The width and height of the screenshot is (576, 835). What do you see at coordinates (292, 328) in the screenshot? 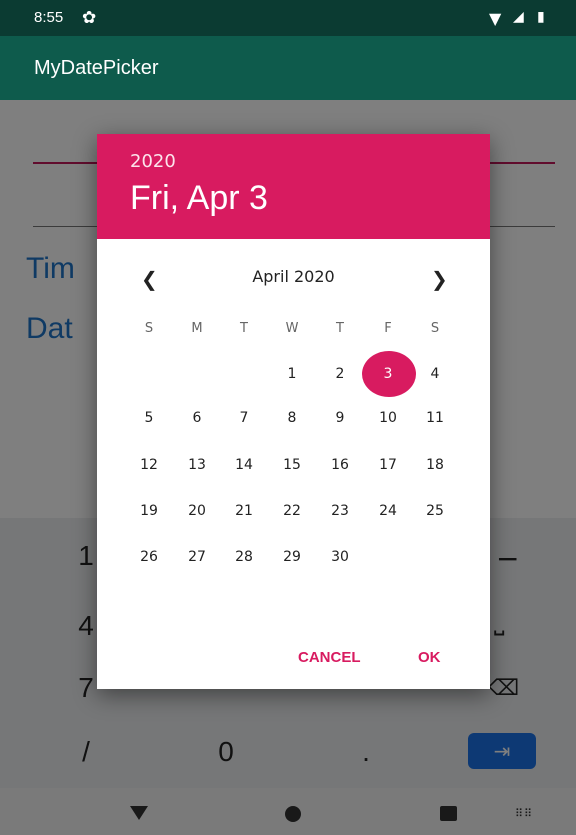
I see `weekday-wed: W` at bounding box center [292, 328].